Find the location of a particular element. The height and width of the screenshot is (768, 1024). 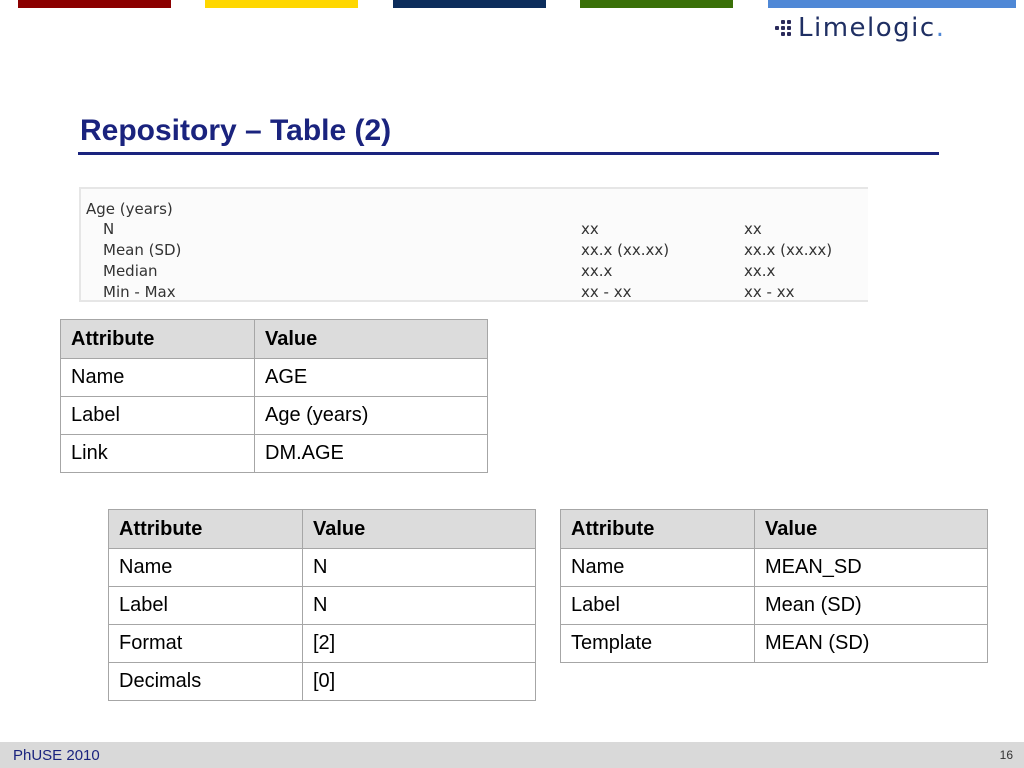

value-cell: DM.AGE is located at coordinates (371, 453).